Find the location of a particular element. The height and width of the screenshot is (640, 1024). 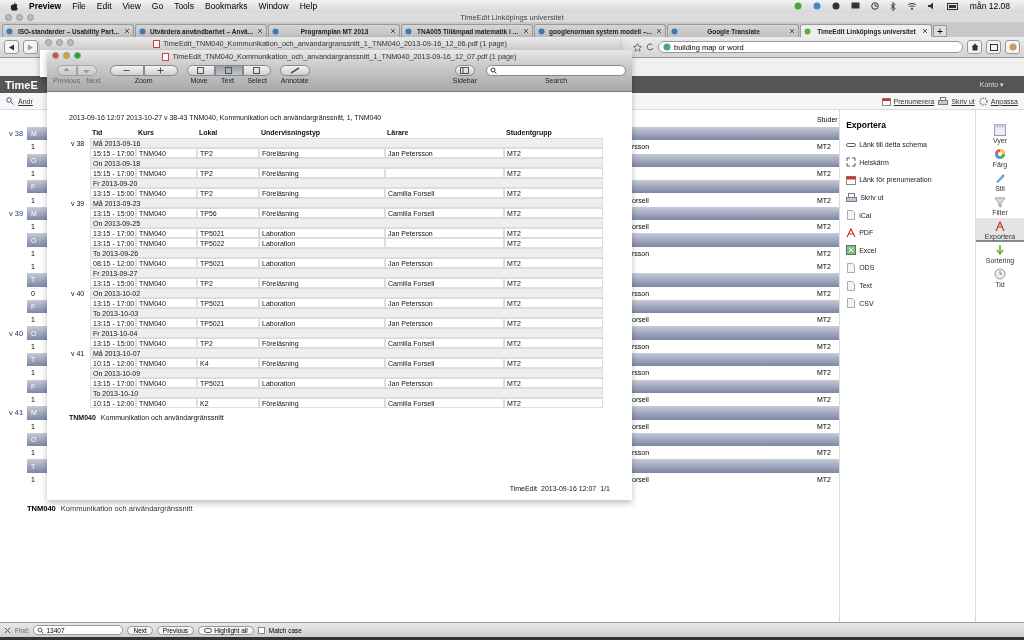

menu-item: Window is located at coordinates (273, 6).